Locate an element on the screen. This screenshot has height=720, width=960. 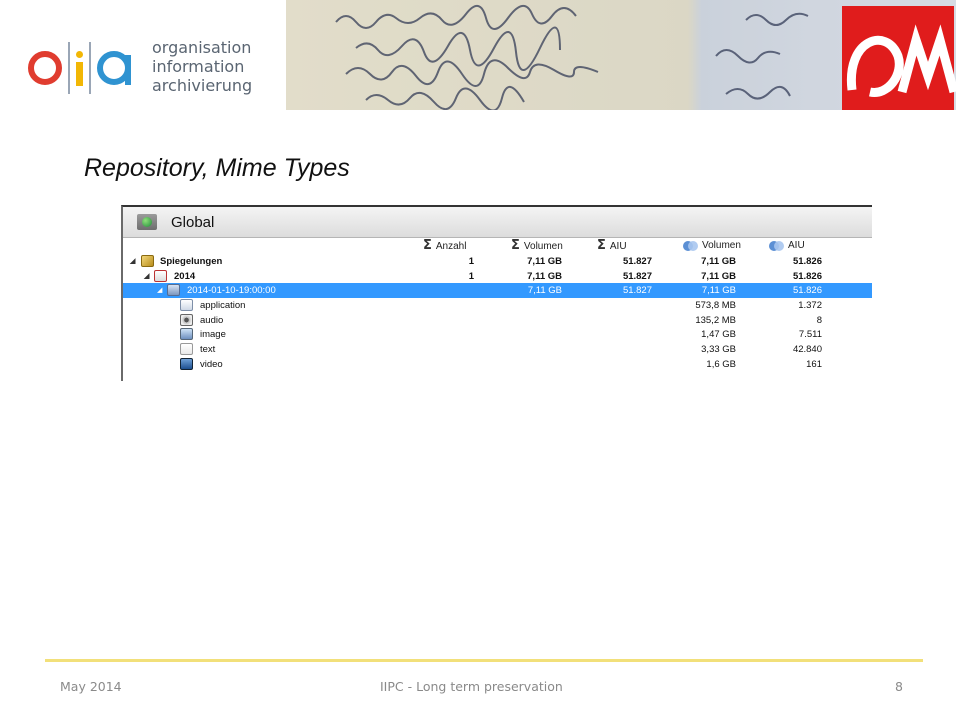
tree-row-label: Spiegelungen is located at coordinates (191, 261).